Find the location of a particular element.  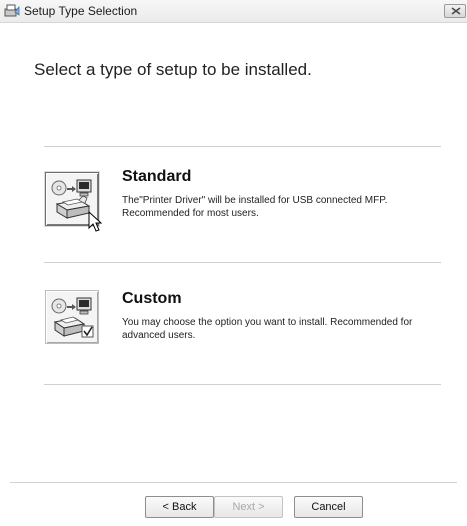

next-button: Next > is located at coordinates (248, 507).